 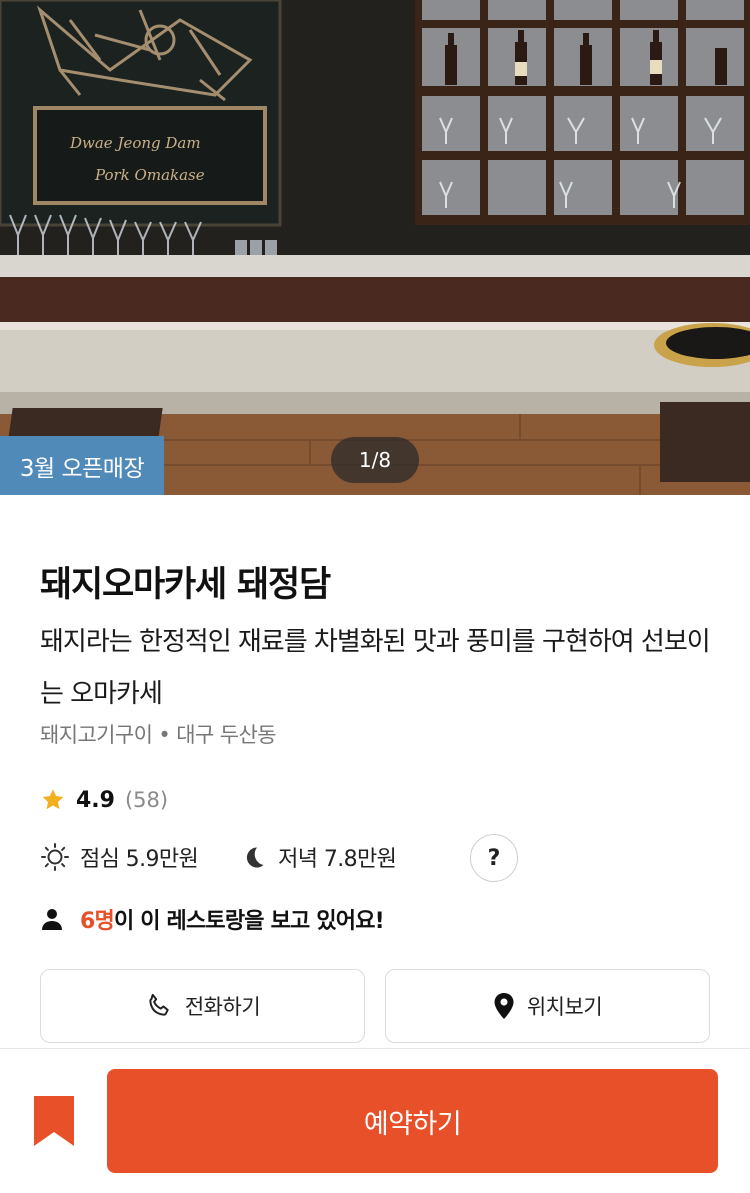 What do you see at coordinates (52, 919) in the screenshot?
I see `person-icon` at bounding box center [52, 919].